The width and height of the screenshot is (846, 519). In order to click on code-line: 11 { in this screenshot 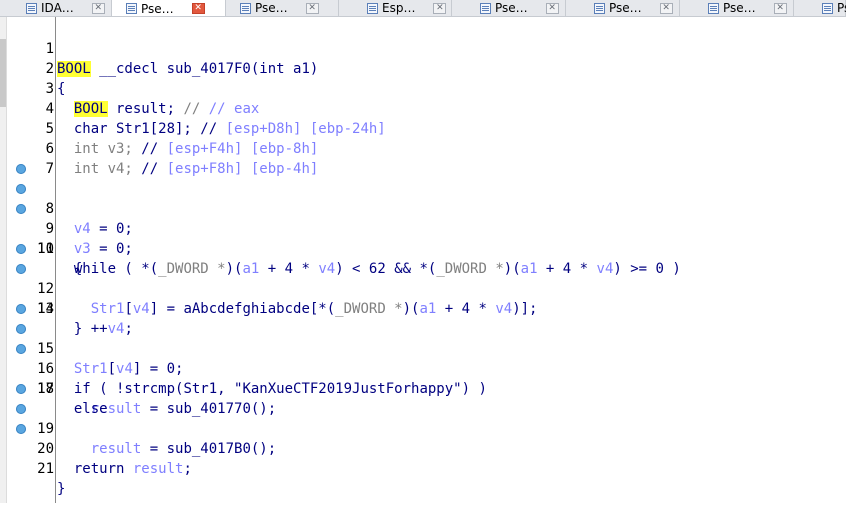, I will do `click(423, 248)`.